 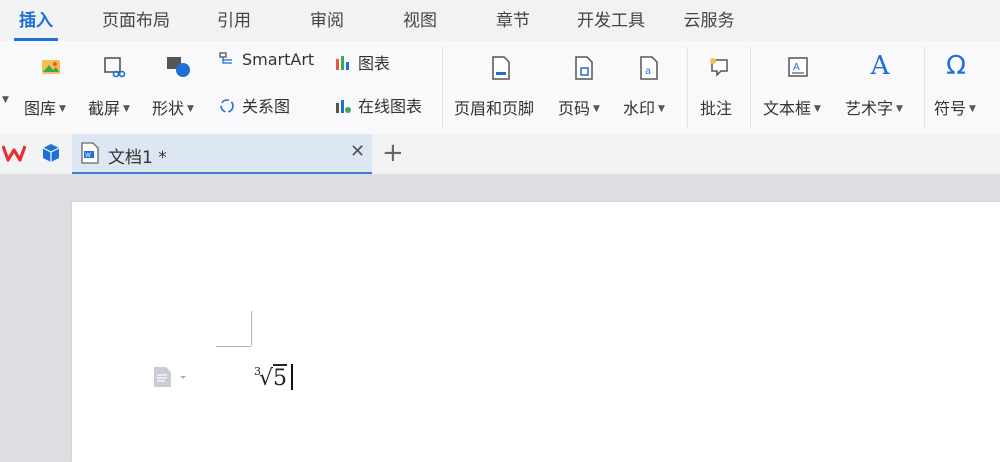 I want to click on close-icon: ✕, so click(x=357, y=151).